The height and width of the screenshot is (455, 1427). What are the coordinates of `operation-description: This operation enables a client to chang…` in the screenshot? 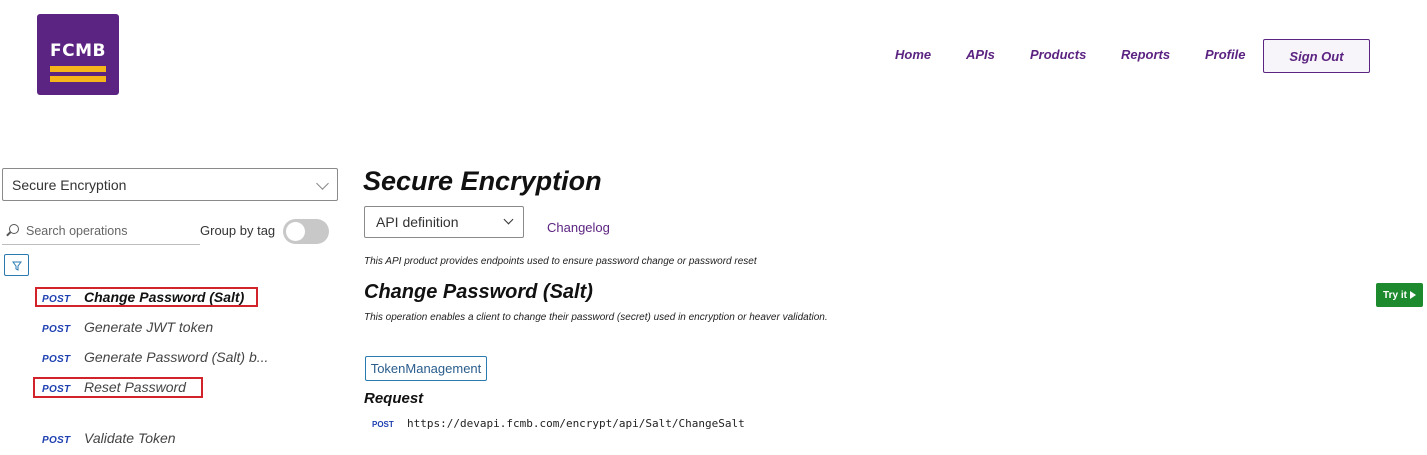 It's located at (596, 317).